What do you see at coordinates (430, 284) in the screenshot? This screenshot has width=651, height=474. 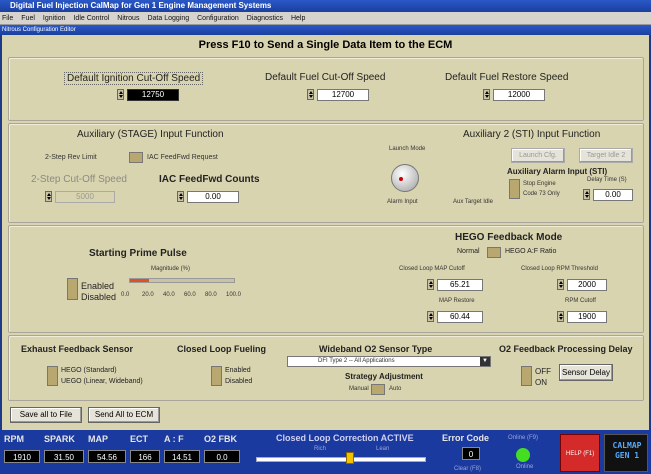 I see `map-cutoff-spinner` at bounding box center [430, 284].